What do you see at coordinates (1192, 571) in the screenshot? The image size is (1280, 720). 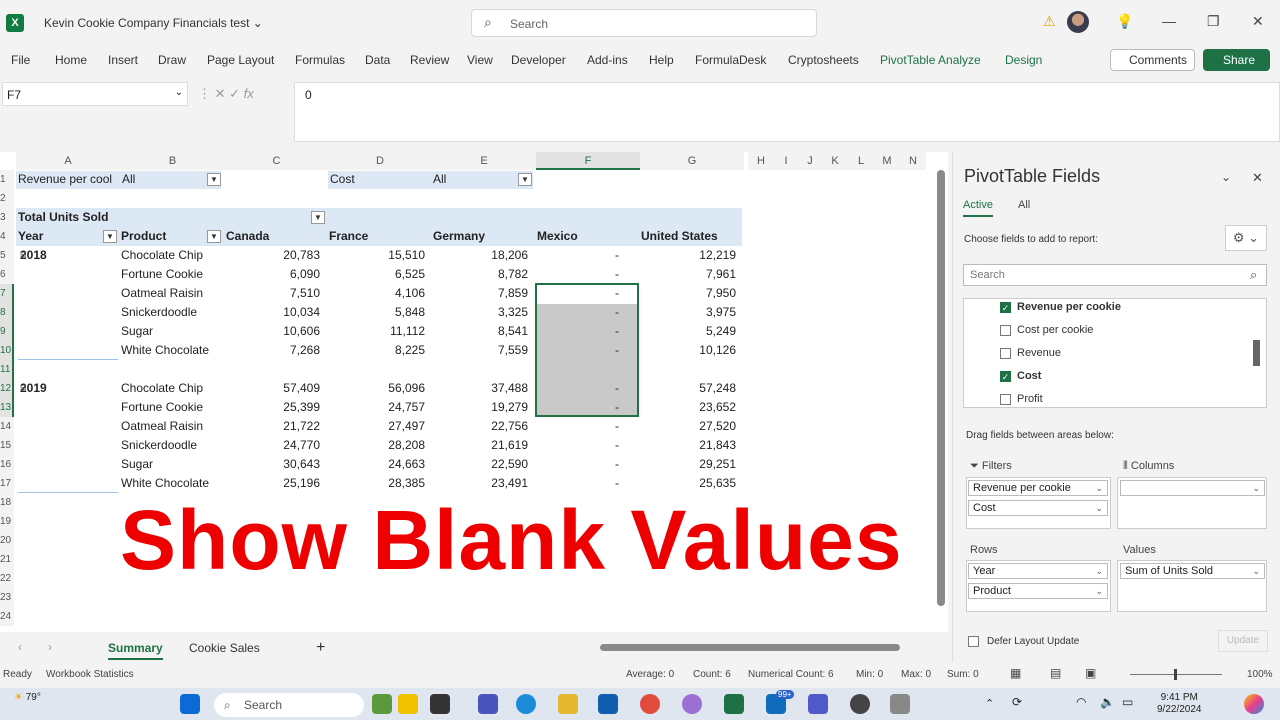 I see `value-chip: Sum of Units Sold ⌄` at bounding box center [1192, 571].